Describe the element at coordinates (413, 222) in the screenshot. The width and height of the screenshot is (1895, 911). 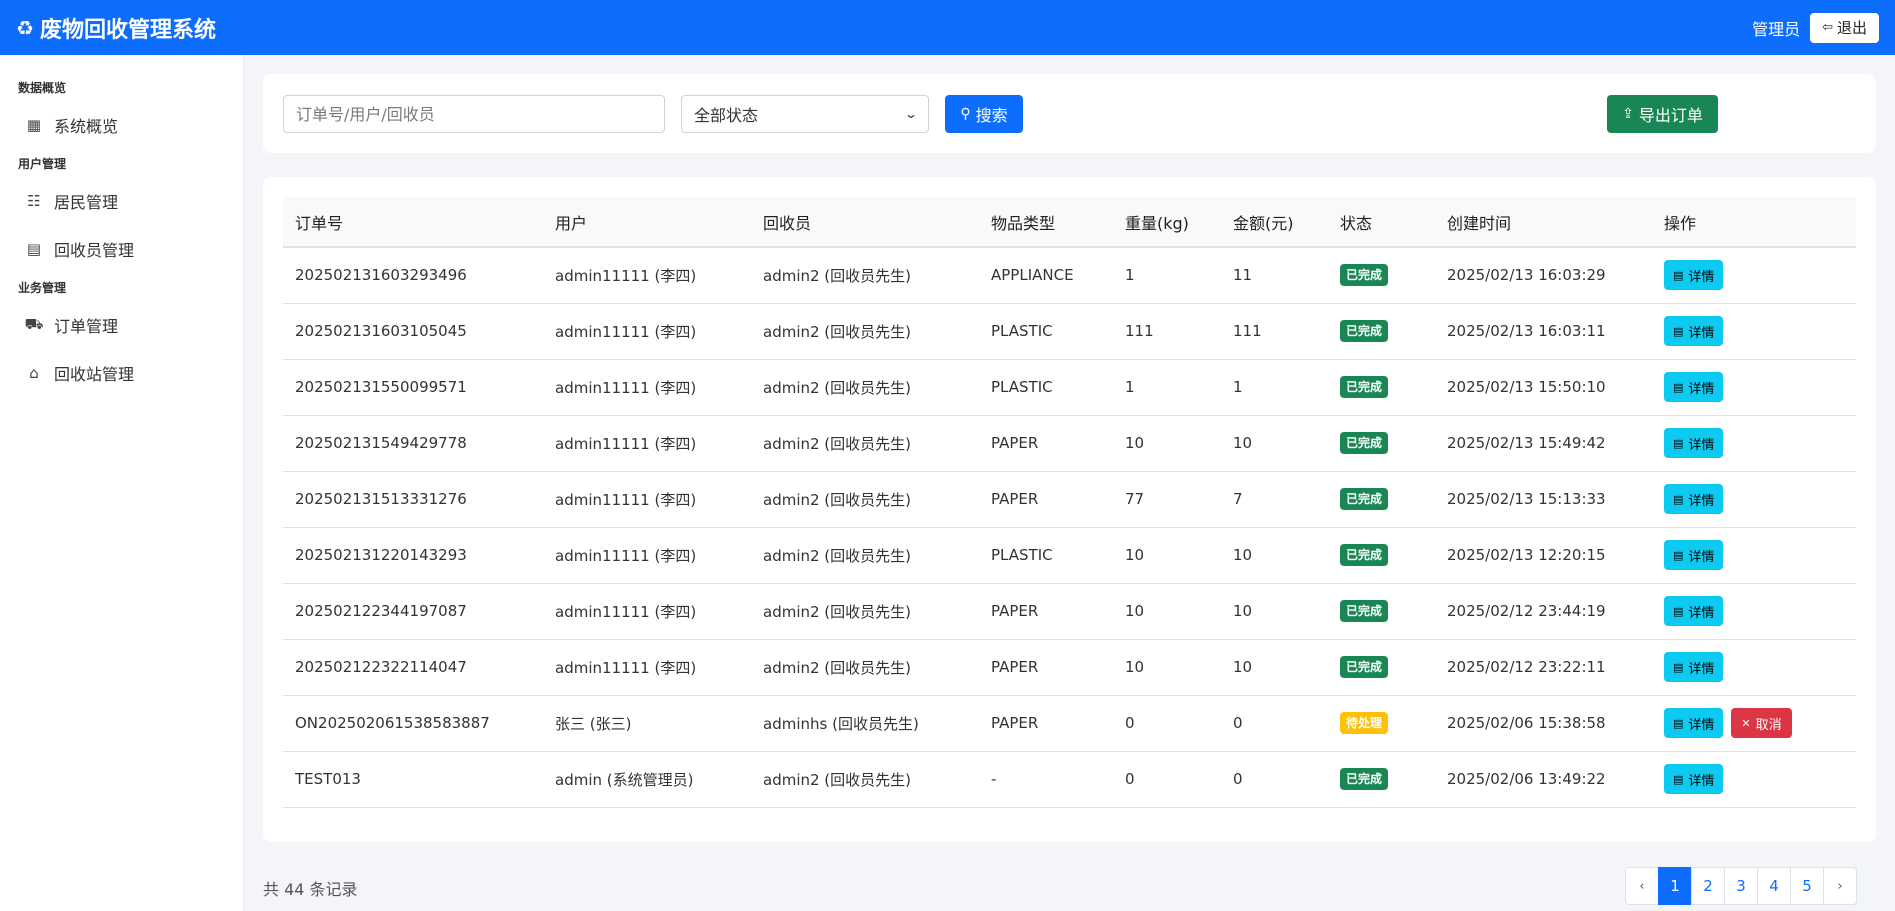
I see `column-header: 订单号` at that location.